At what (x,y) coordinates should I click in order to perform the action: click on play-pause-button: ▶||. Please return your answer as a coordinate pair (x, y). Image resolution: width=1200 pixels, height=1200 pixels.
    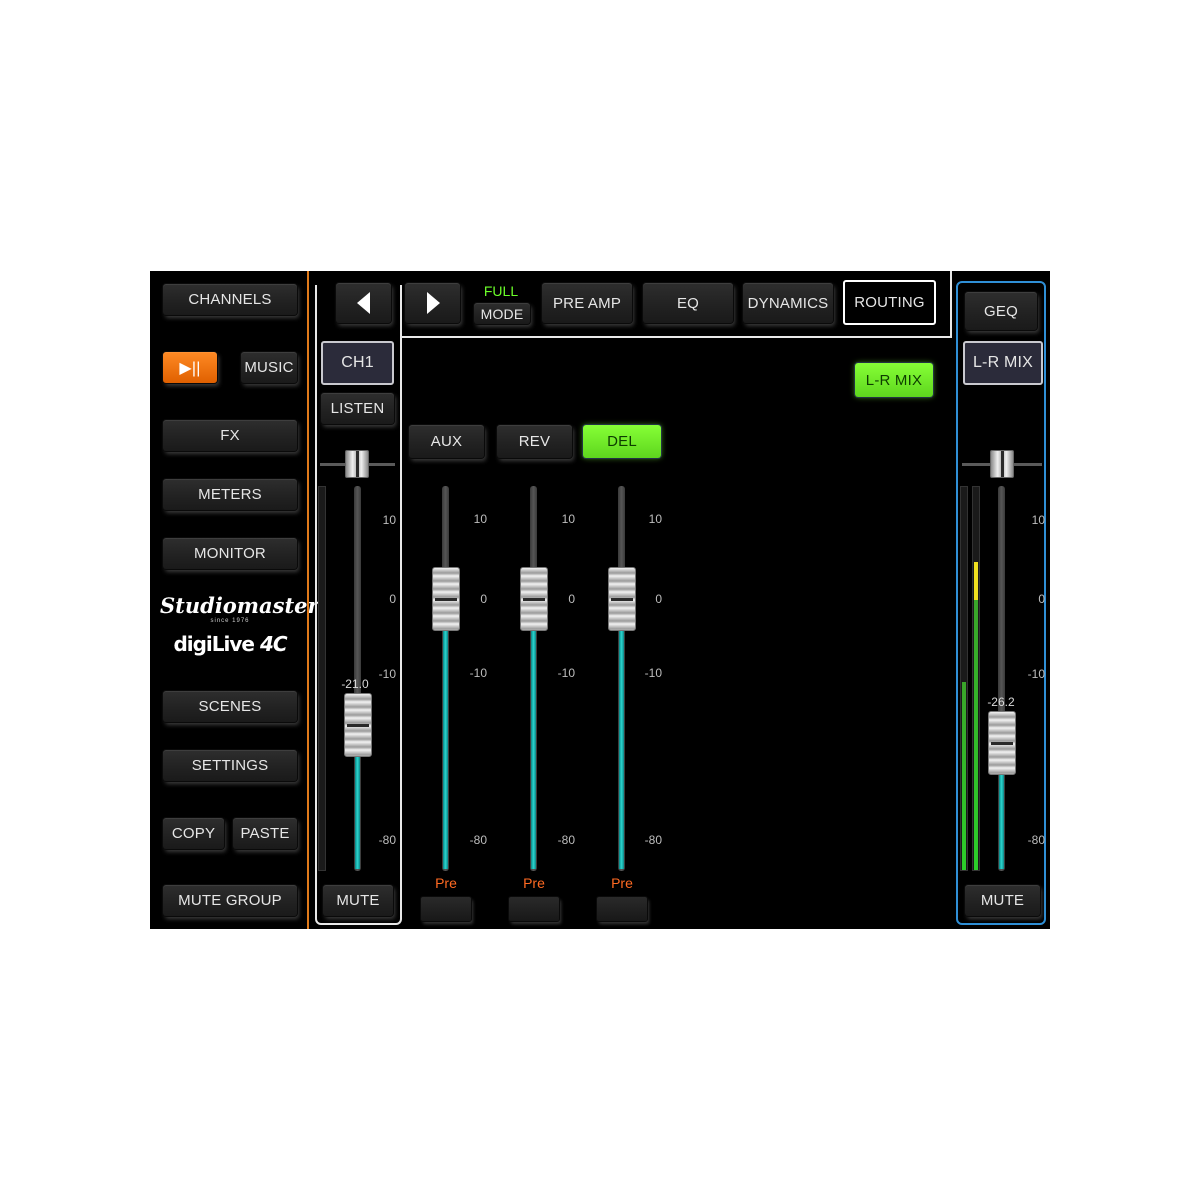
    Looking at the image, I should click on (190, 367).